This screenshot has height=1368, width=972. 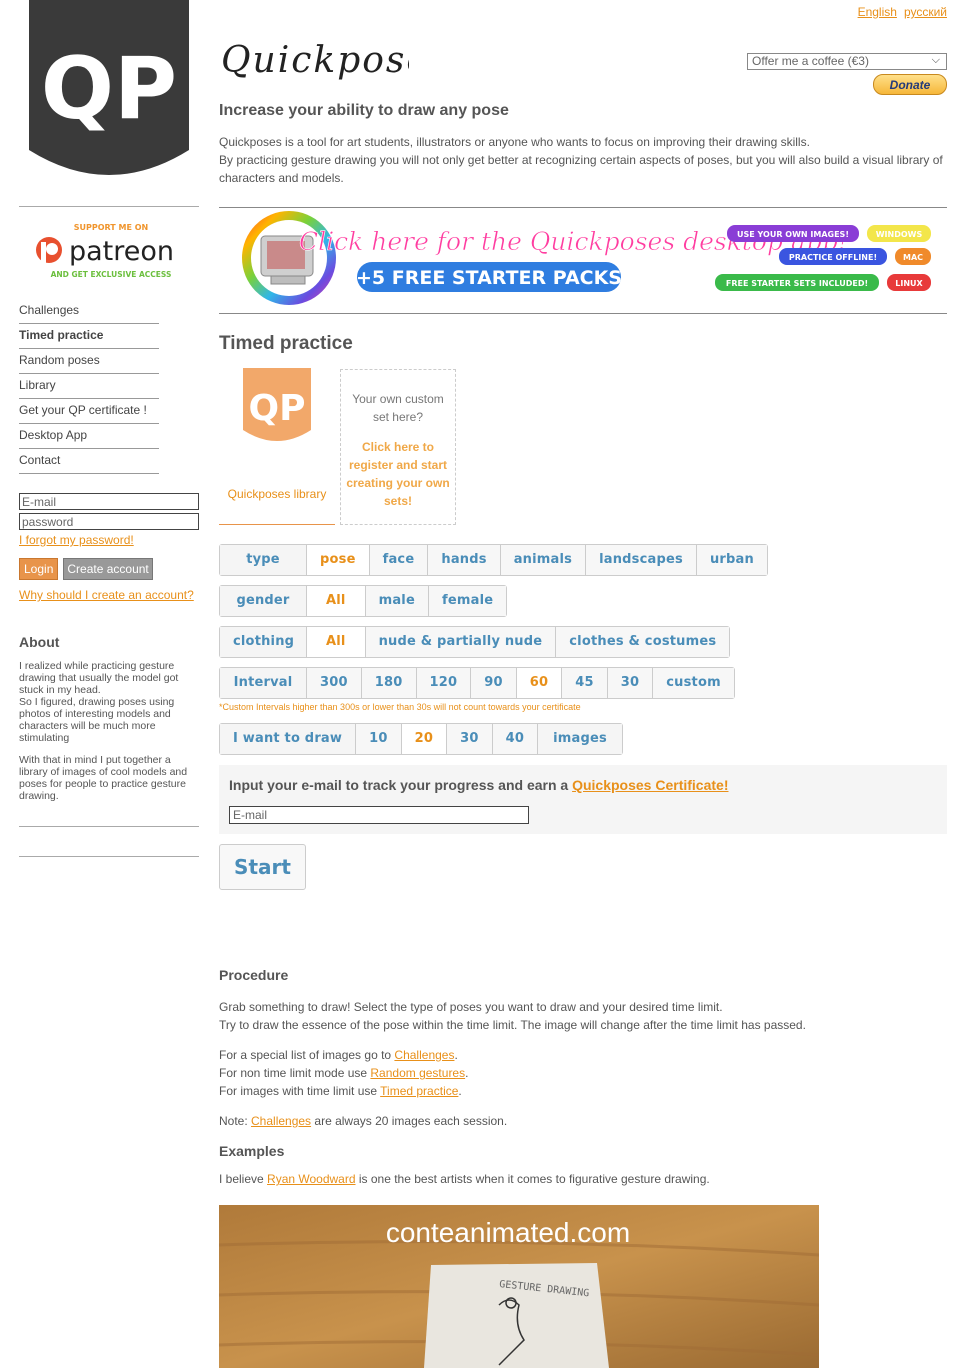 I want to click on track-email-field, so click(x=379, y=815).